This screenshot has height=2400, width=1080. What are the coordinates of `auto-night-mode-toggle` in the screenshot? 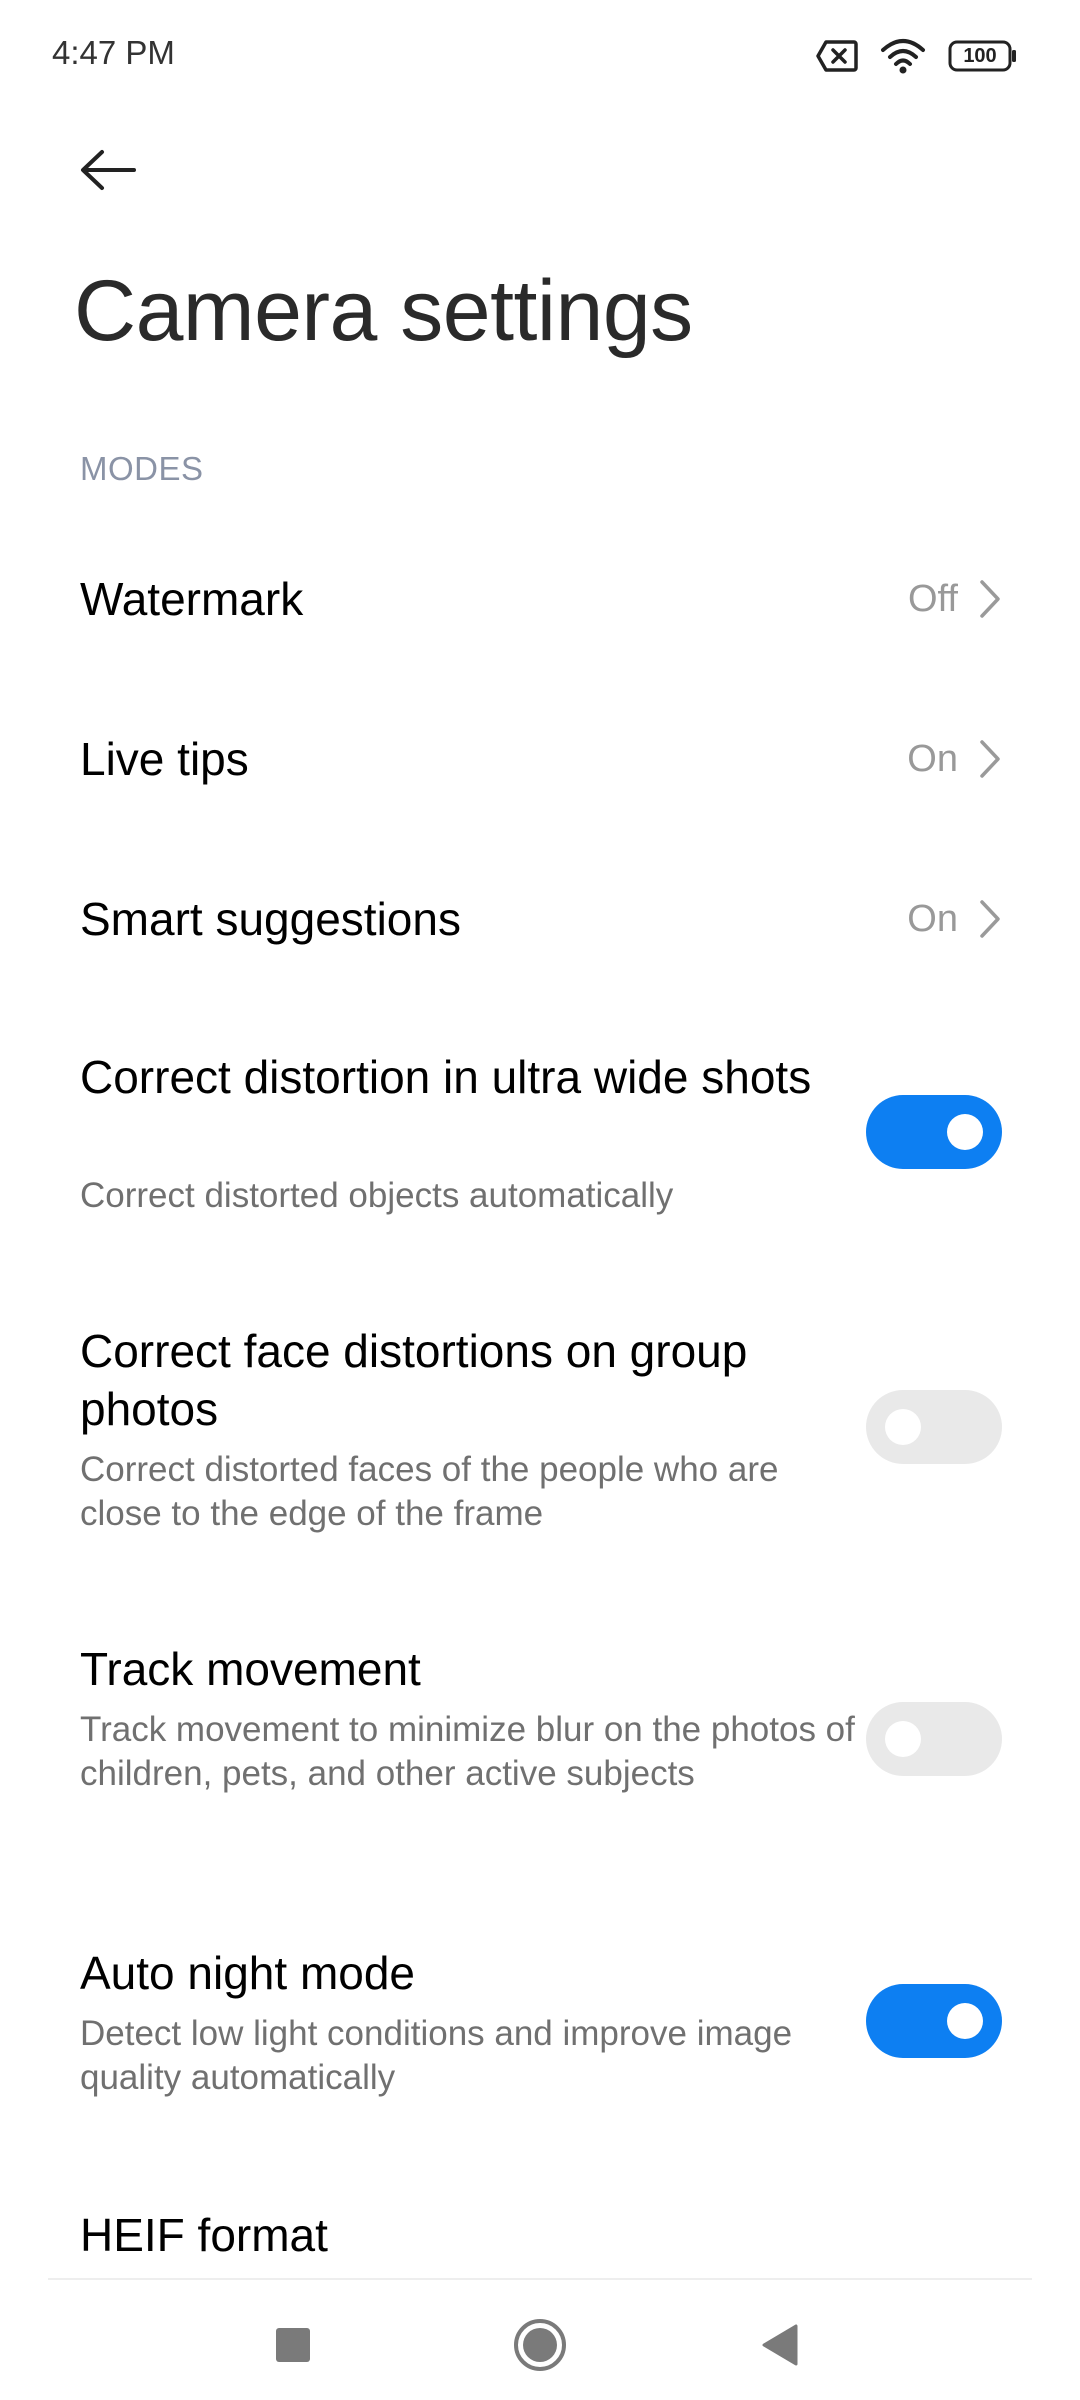 It's located at (934, 2021).